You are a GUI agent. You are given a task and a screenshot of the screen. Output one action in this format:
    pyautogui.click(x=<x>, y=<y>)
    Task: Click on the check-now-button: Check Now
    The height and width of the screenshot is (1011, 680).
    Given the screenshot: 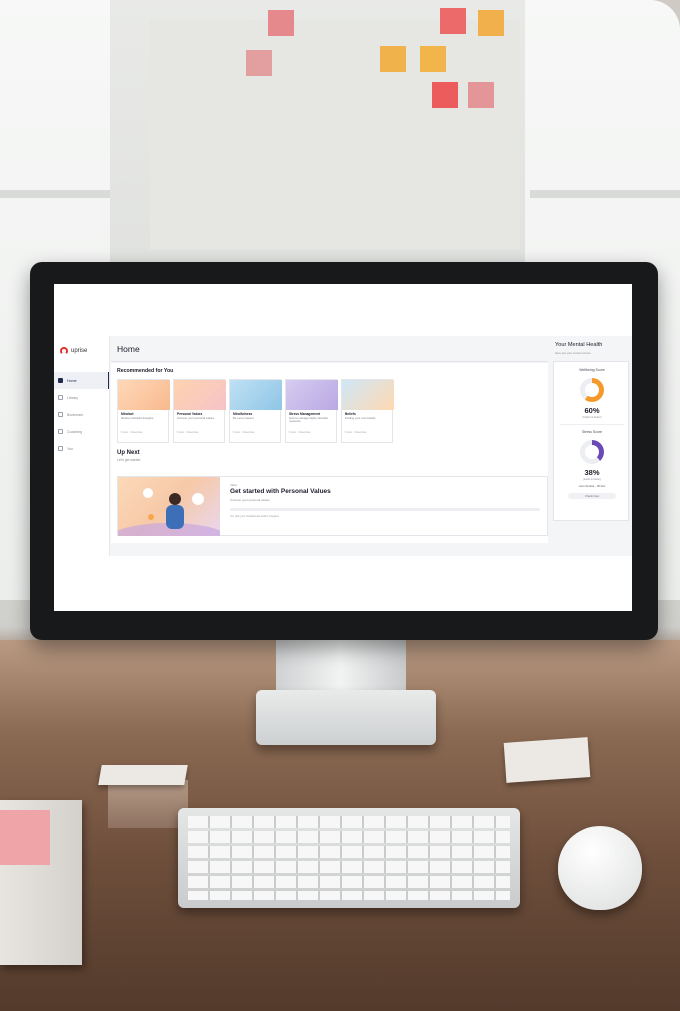 What is the action you would take?
    pyautogui.click(x=592, y=496)
    